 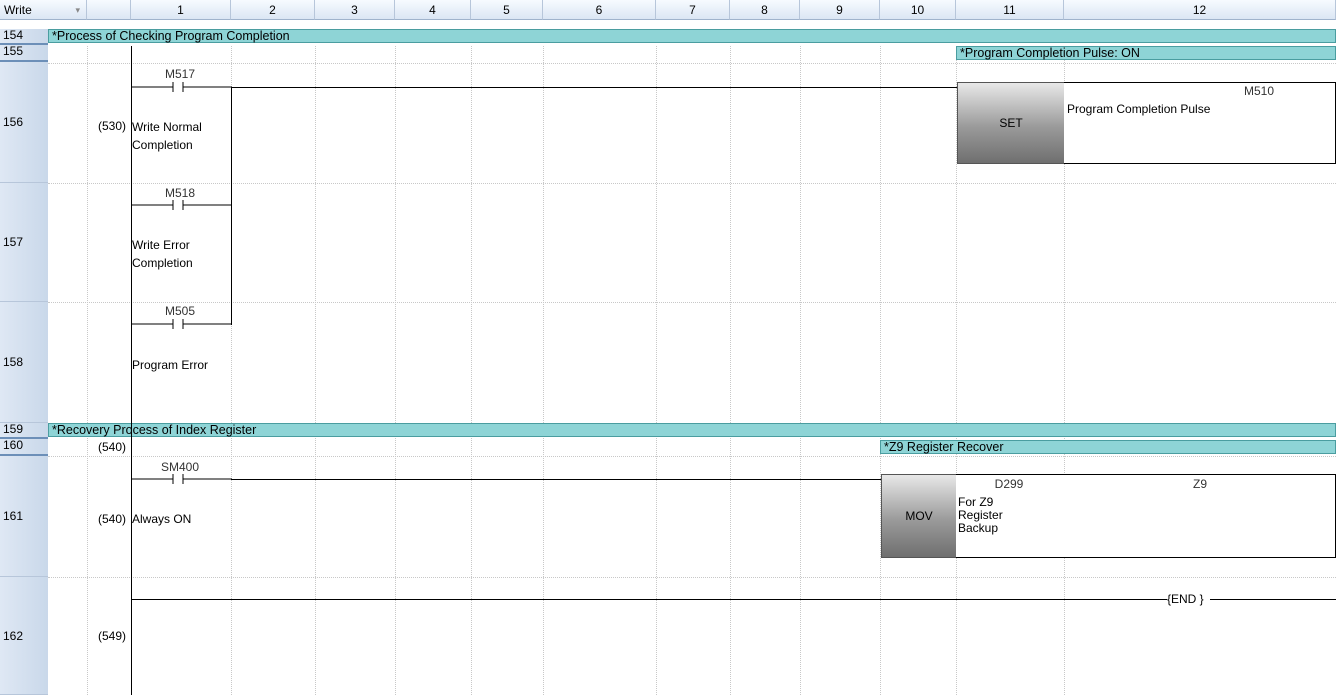 I want to click on row-header-159: 159, so click(x=24, y=431).